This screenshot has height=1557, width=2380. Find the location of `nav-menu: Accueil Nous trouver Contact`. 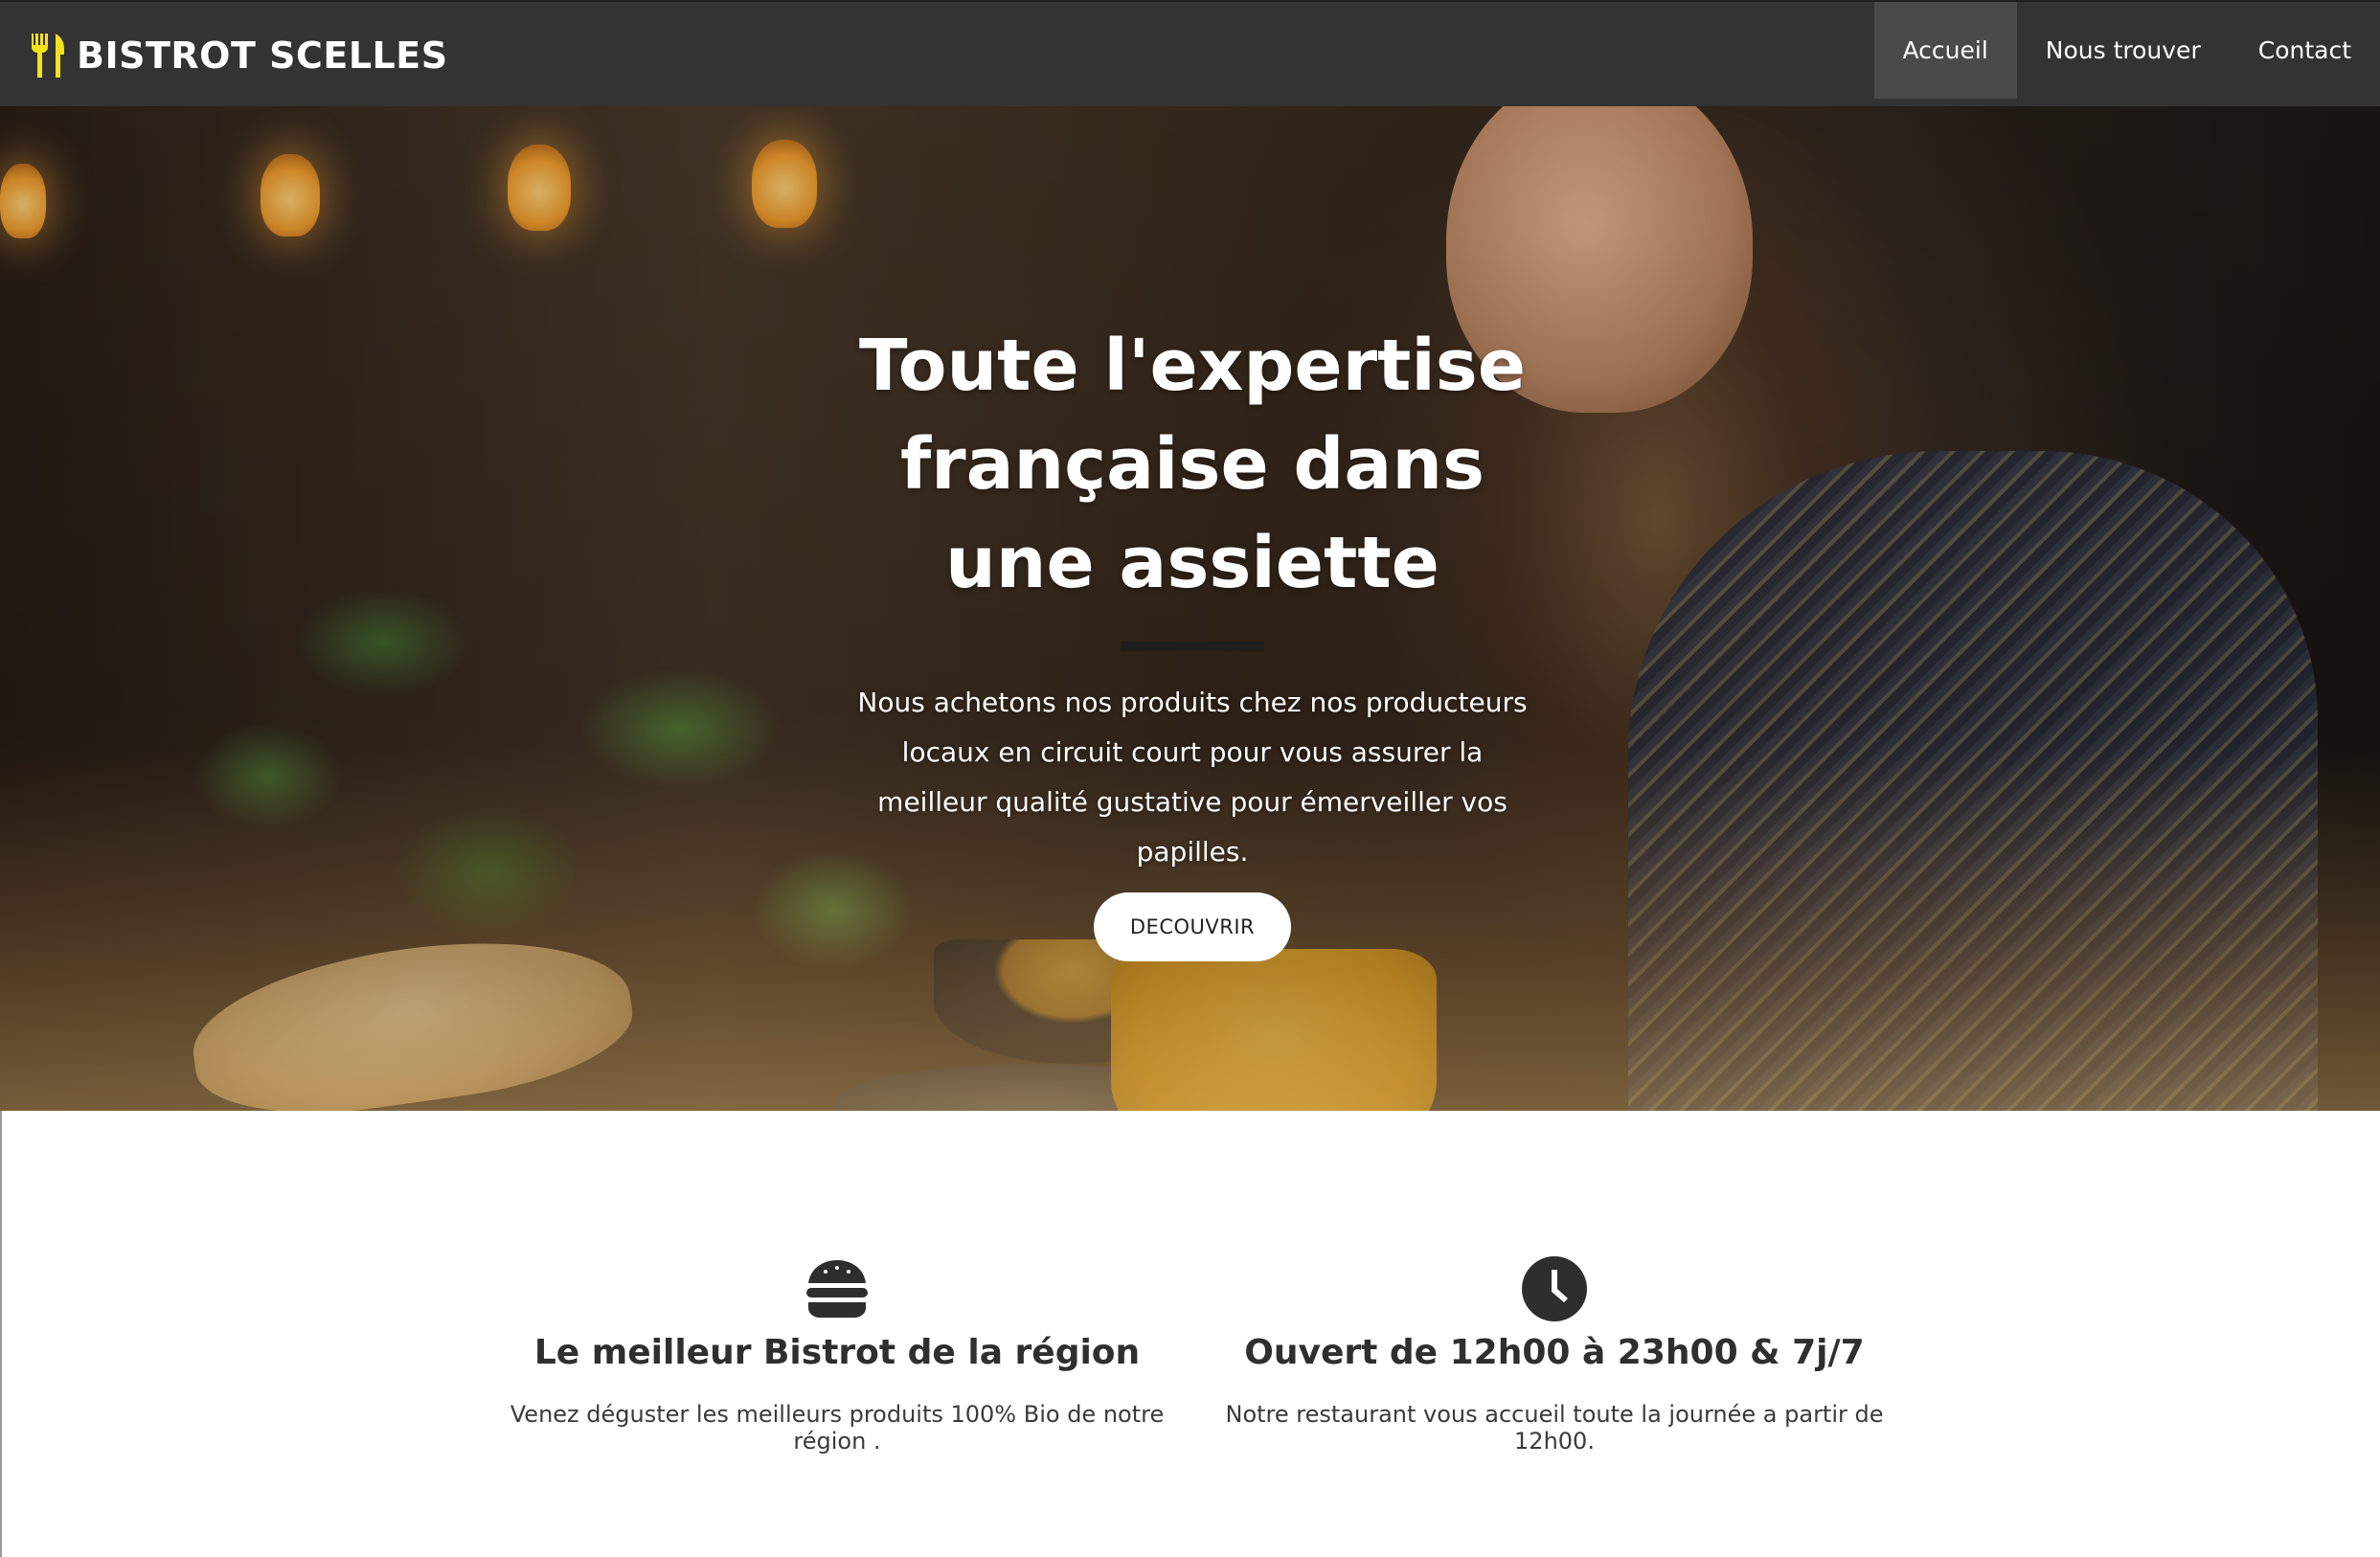

nav-menu: Accueil Nous trouver Contact is located at coordinates (2126, 50).